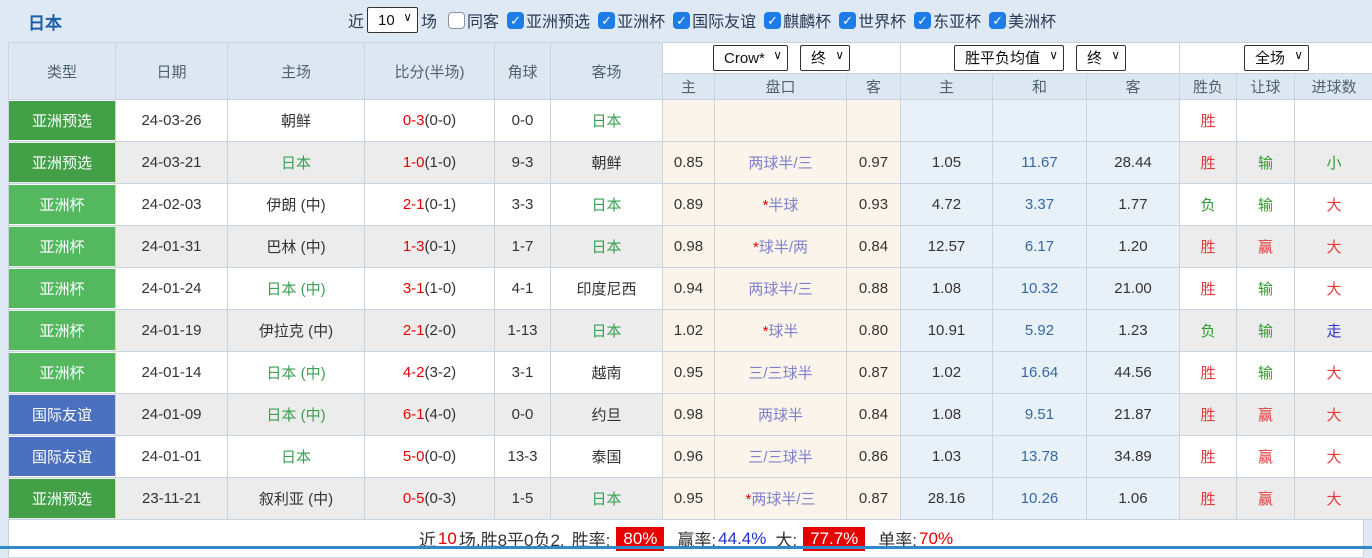 This screenshot has width=1372, height=558. What do you see at coordinates (1040, 415) in the screenshot?
I see `avg-draw-odds: 9.51` at bounding box center [1040, 415].